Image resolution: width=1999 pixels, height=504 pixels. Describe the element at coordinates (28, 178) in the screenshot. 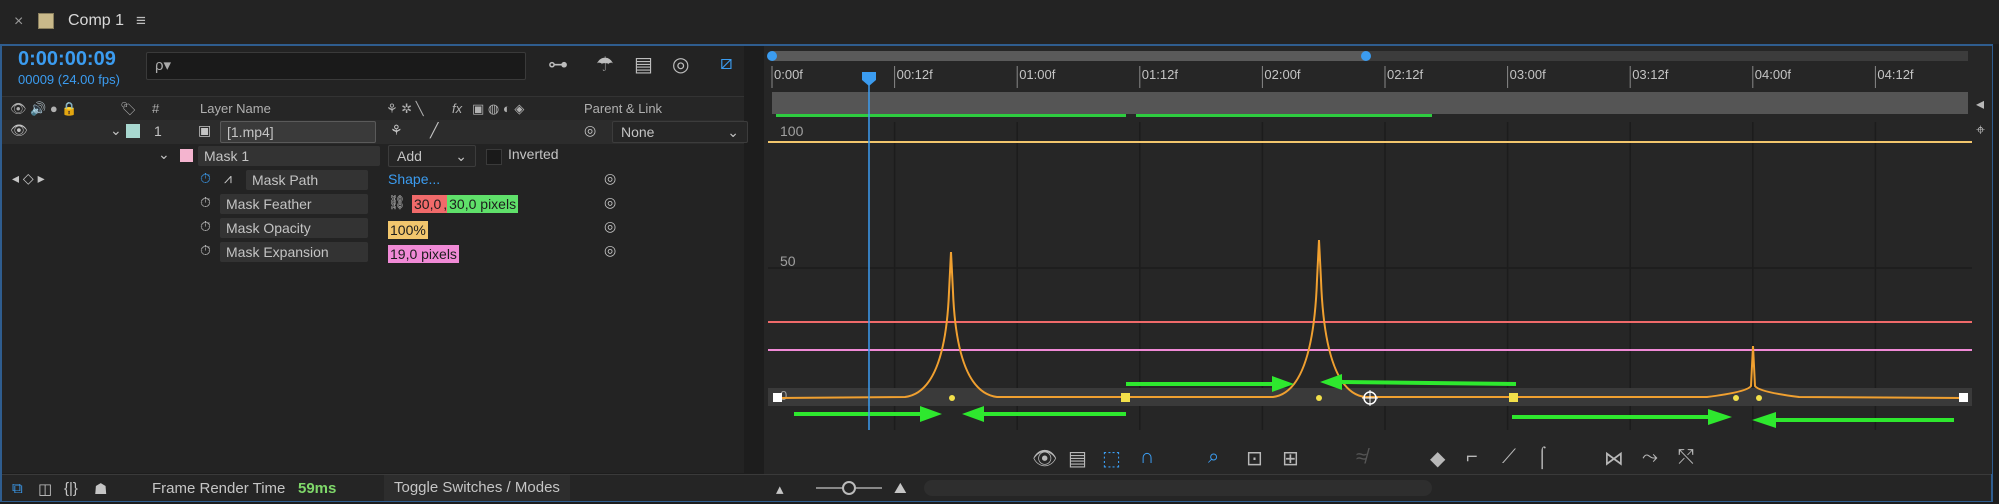

I see `keyframe-navigator-icon: ◂ ◇ ▸` at that location.